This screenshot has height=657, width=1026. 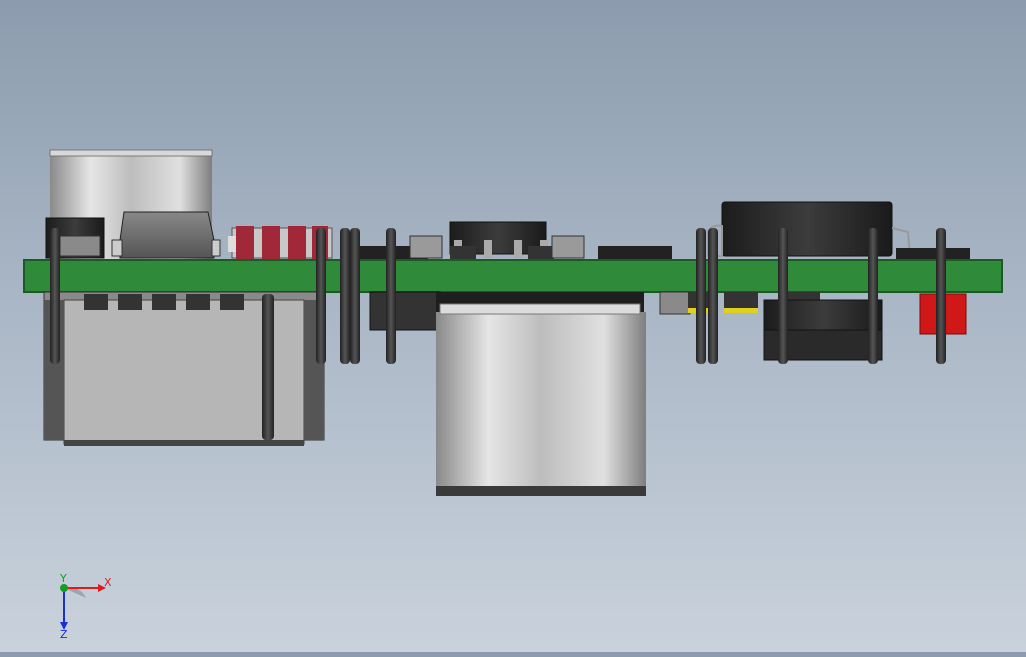 What do you see at coordinates (809, 229) in the screenshot?
I see `black-relay` at bounding box center [809, 229].